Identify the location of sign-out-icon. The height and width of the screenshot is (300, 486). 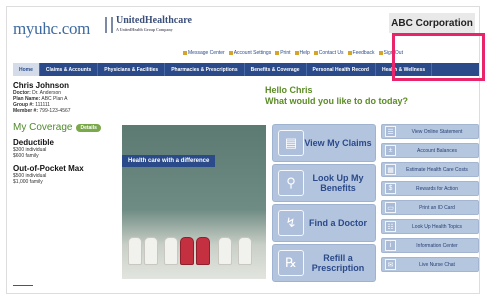
(380, 52).